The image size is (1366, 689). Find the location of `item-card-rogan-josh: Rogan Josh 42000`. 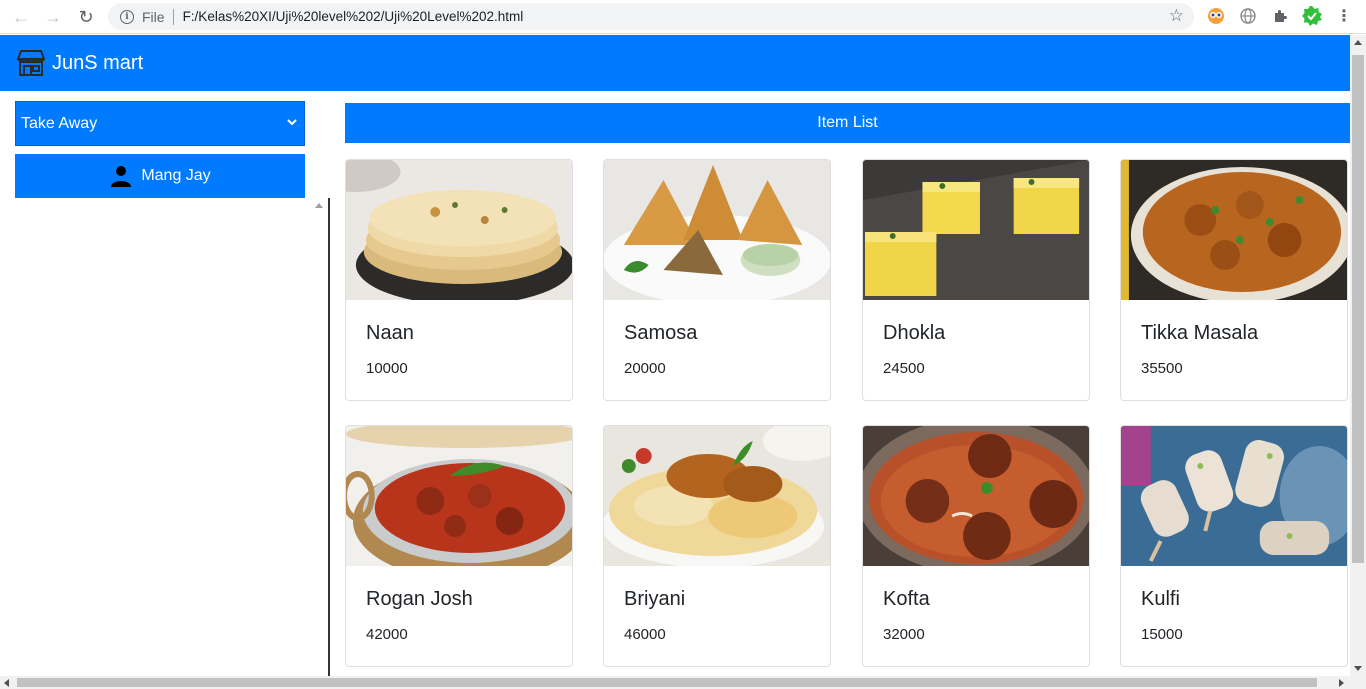

item-card-rogan-josh: Rogan Josh 42000 is located at coordinates (459, 546).